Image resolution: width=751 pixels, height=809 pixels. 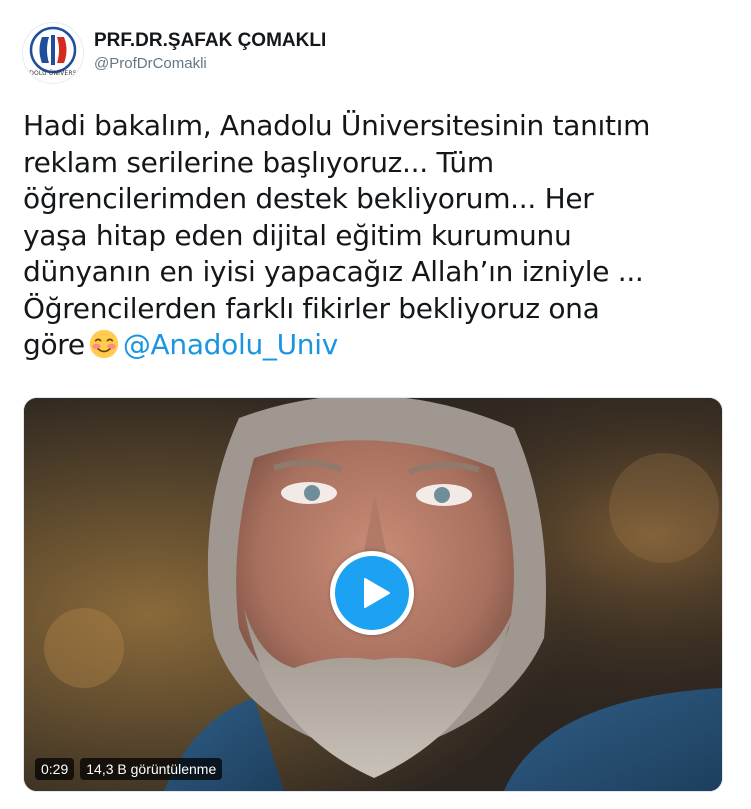 What do you see at coordinates (258, 162) in the screenshot?
I see `tweet-line: reklam serilerine başlıyoruz... Tüm` at bounding box center [258, 162].